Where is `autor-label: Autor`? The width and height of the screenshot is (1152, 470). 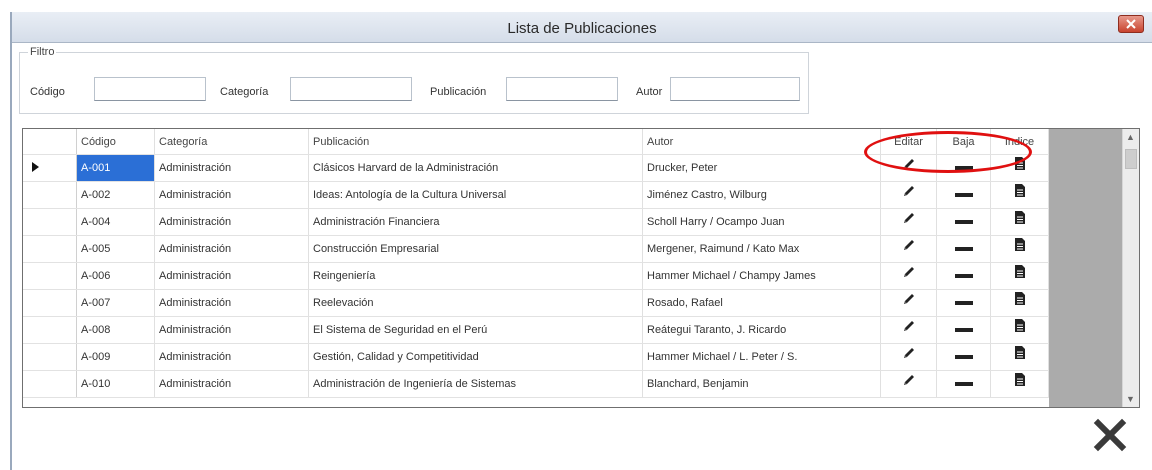
autor-label: Autor is located at coordinates (649, 92).